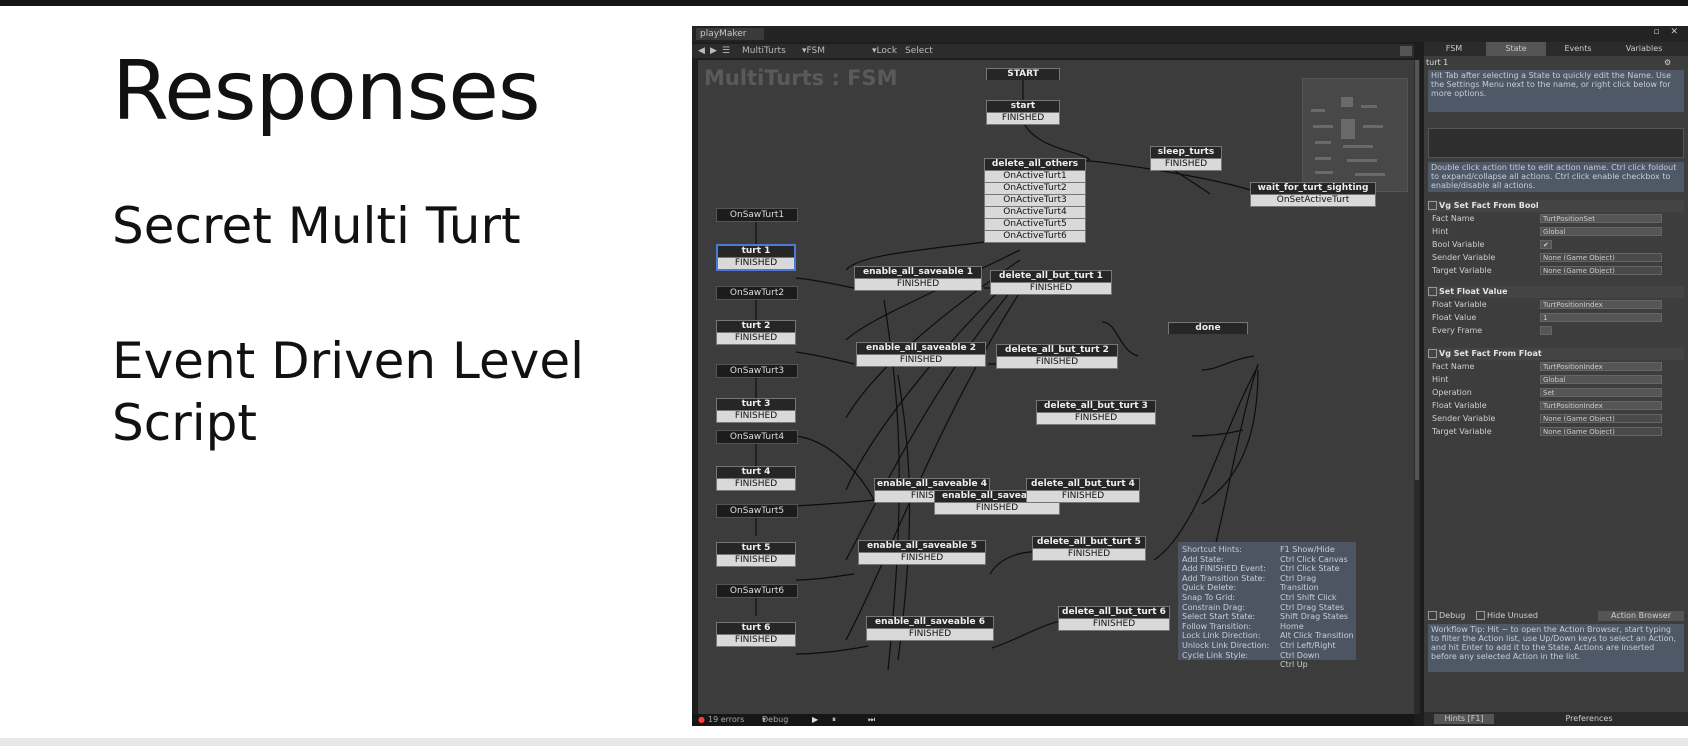  Describe the element at coordinates (1217, 626) in the screenshot. I see `hint-key: Follow Transition:` at that location.